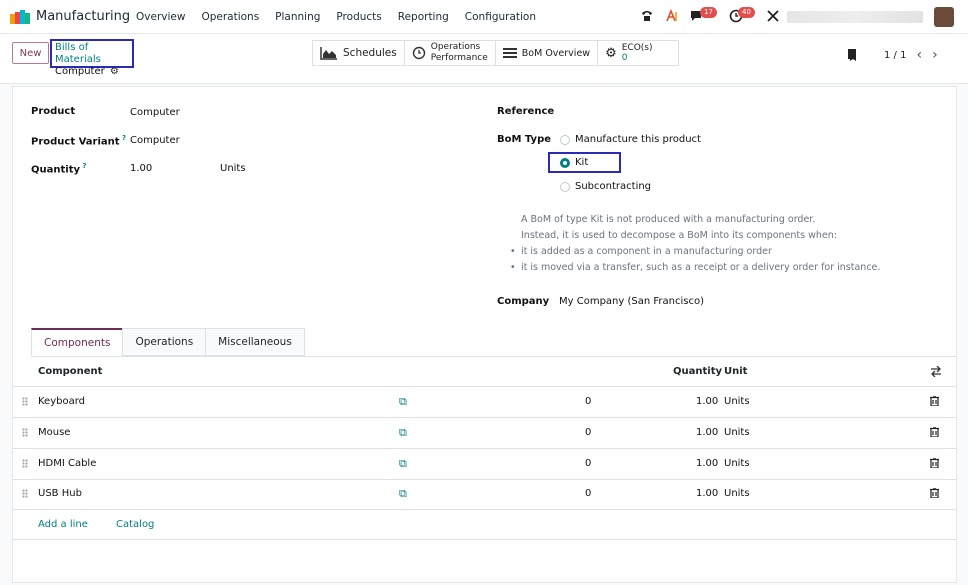 Image resolution: width=968 pixels, height=585 pixels. I want to click on eco-label-group: ECO(s) 0, so click(637, 53).